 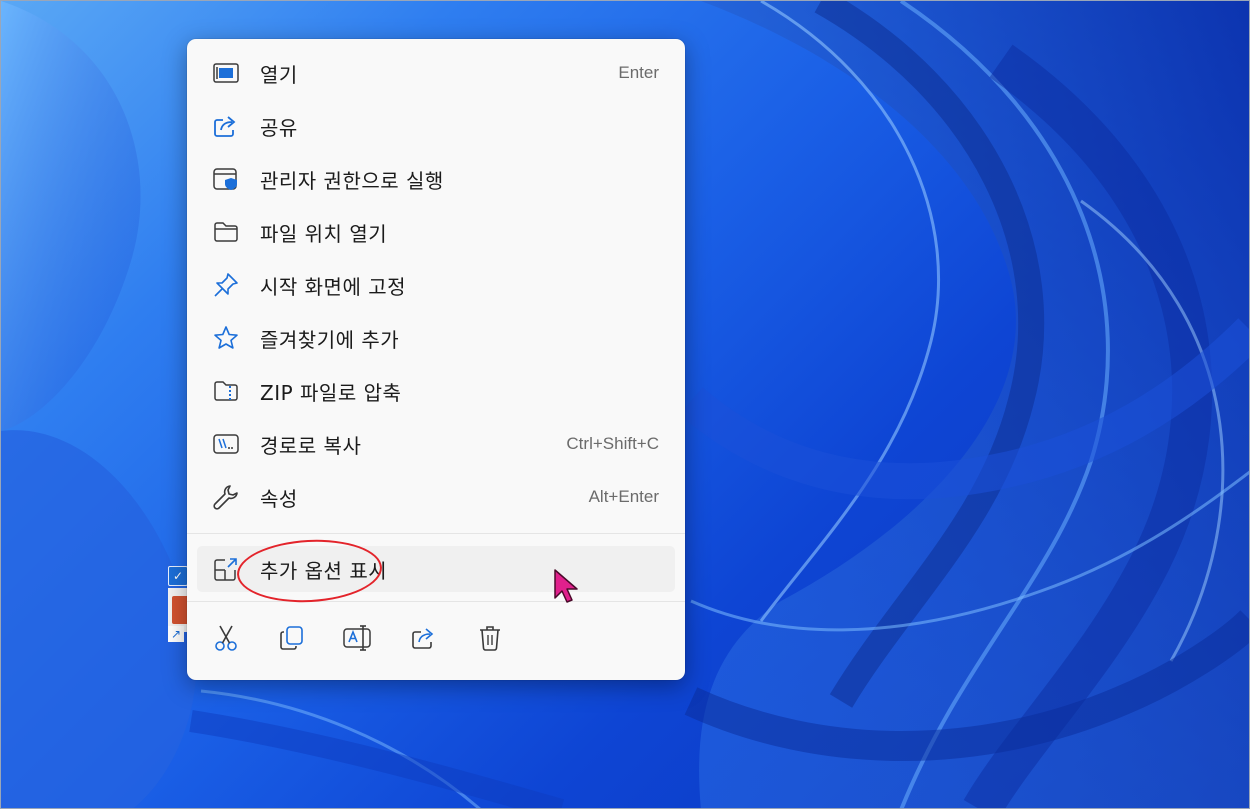 I want to click on menu-item-properties: 속성 Alt+Enter, so click(x=436, y=497).